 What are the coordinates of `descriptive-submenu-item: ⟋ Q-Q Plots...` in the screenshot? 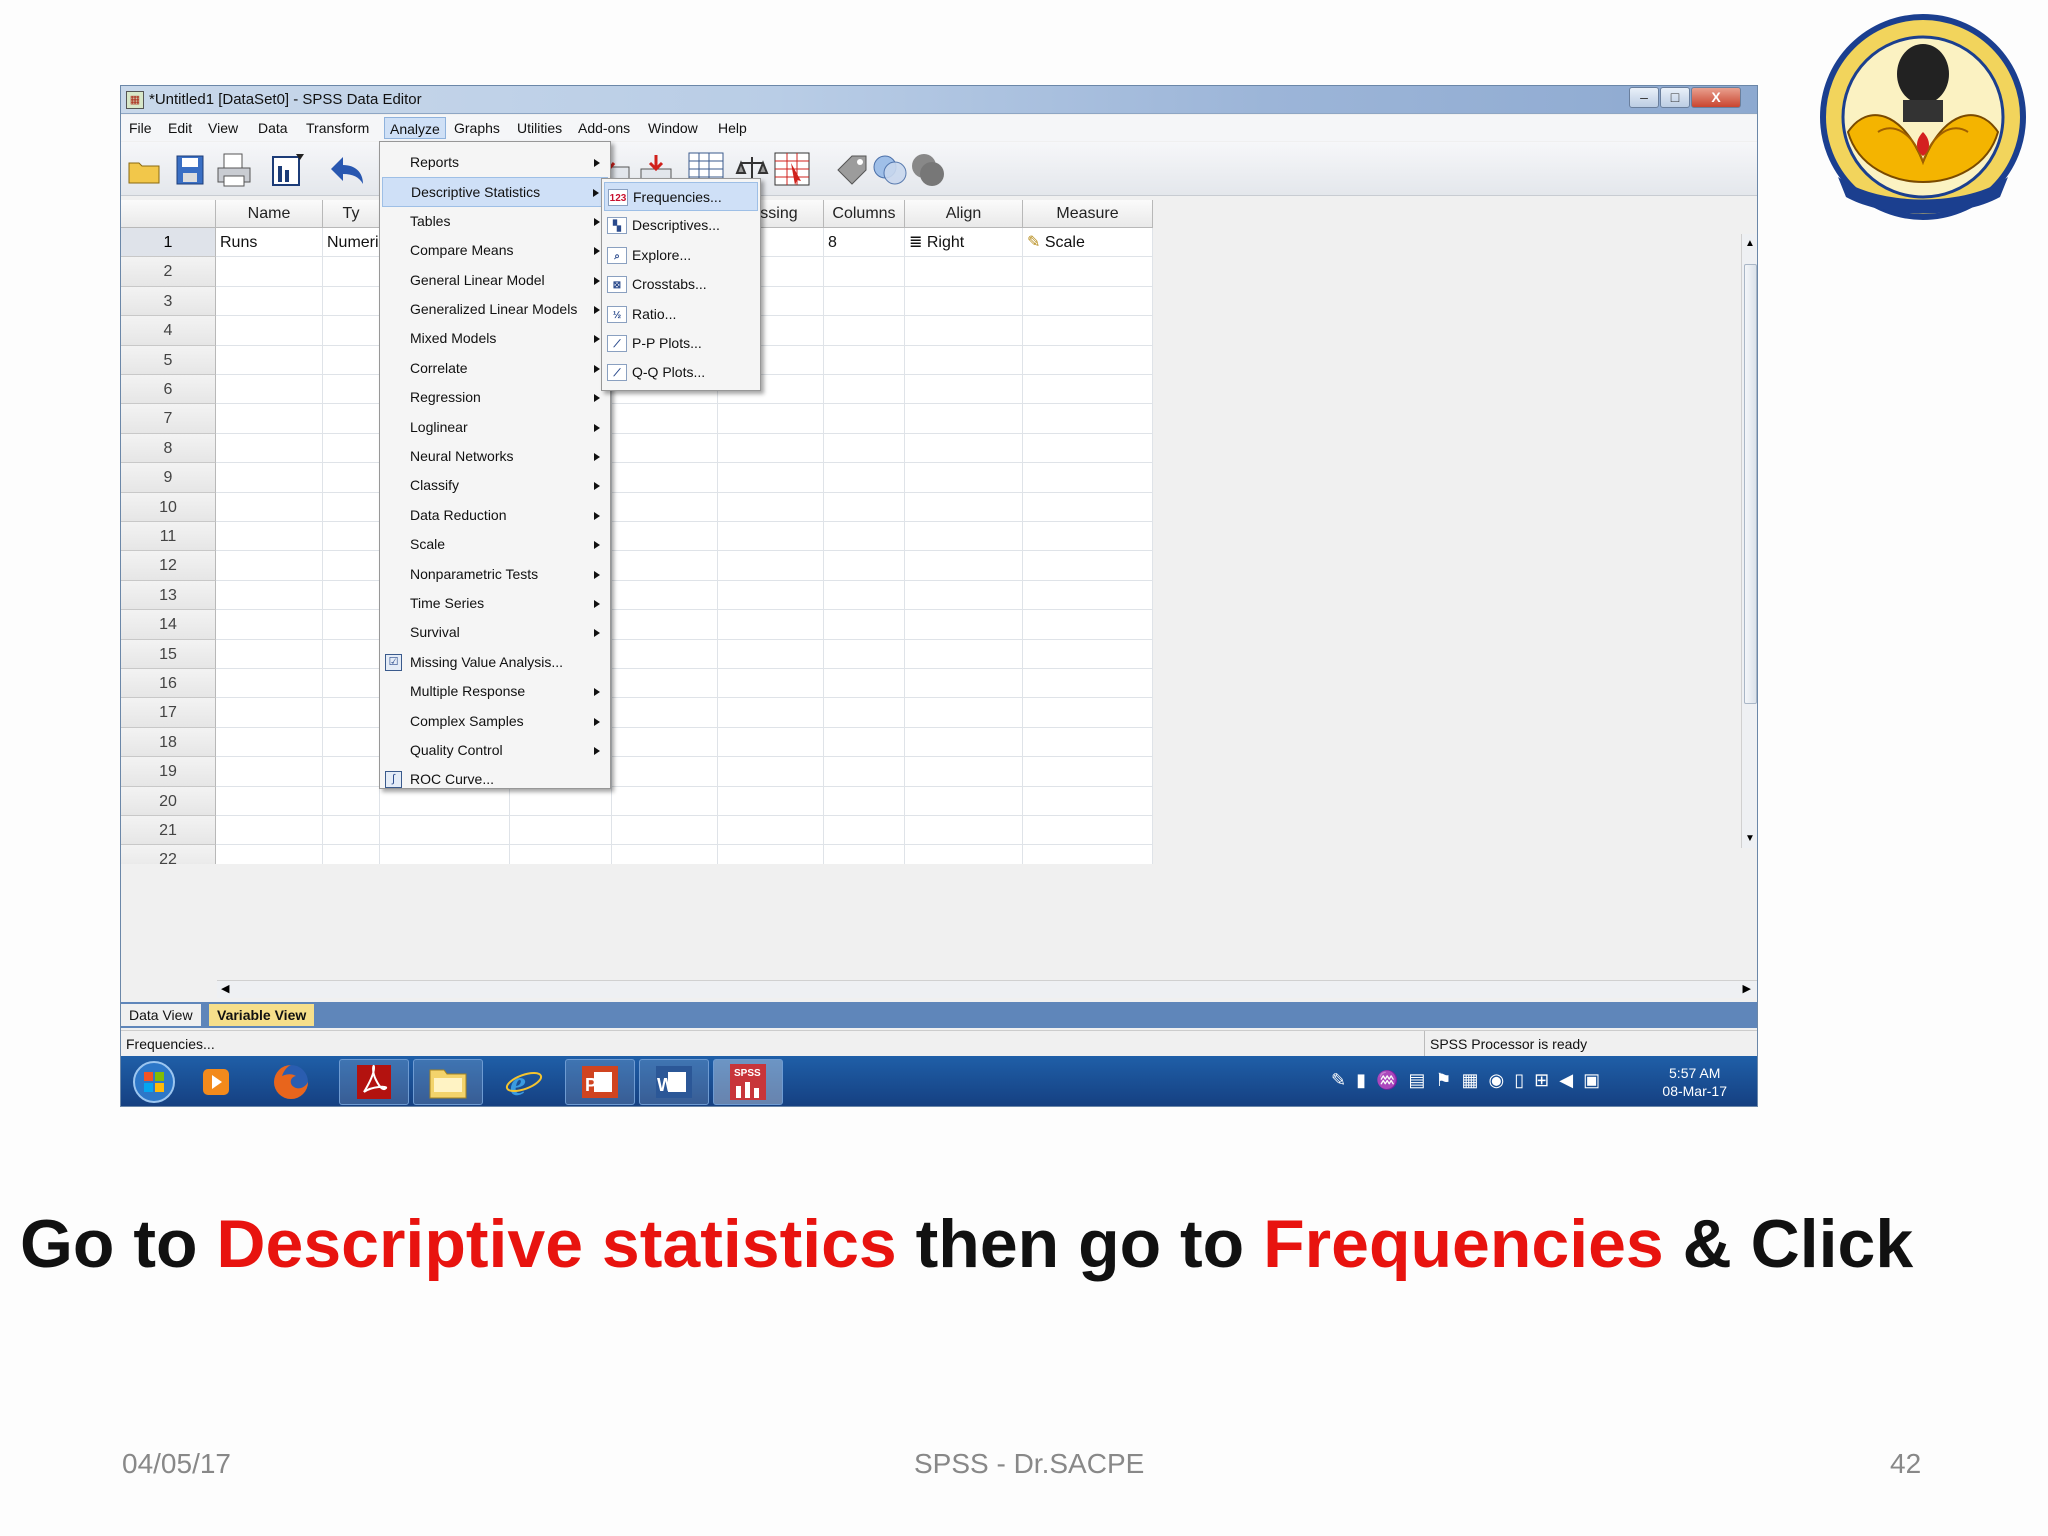 It's located at (681, 372).